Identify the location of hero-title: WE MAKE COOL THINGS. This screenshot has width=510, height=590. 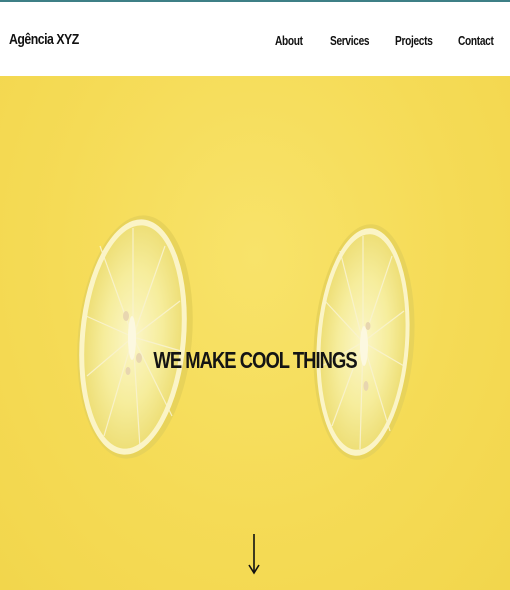
(255, 360).